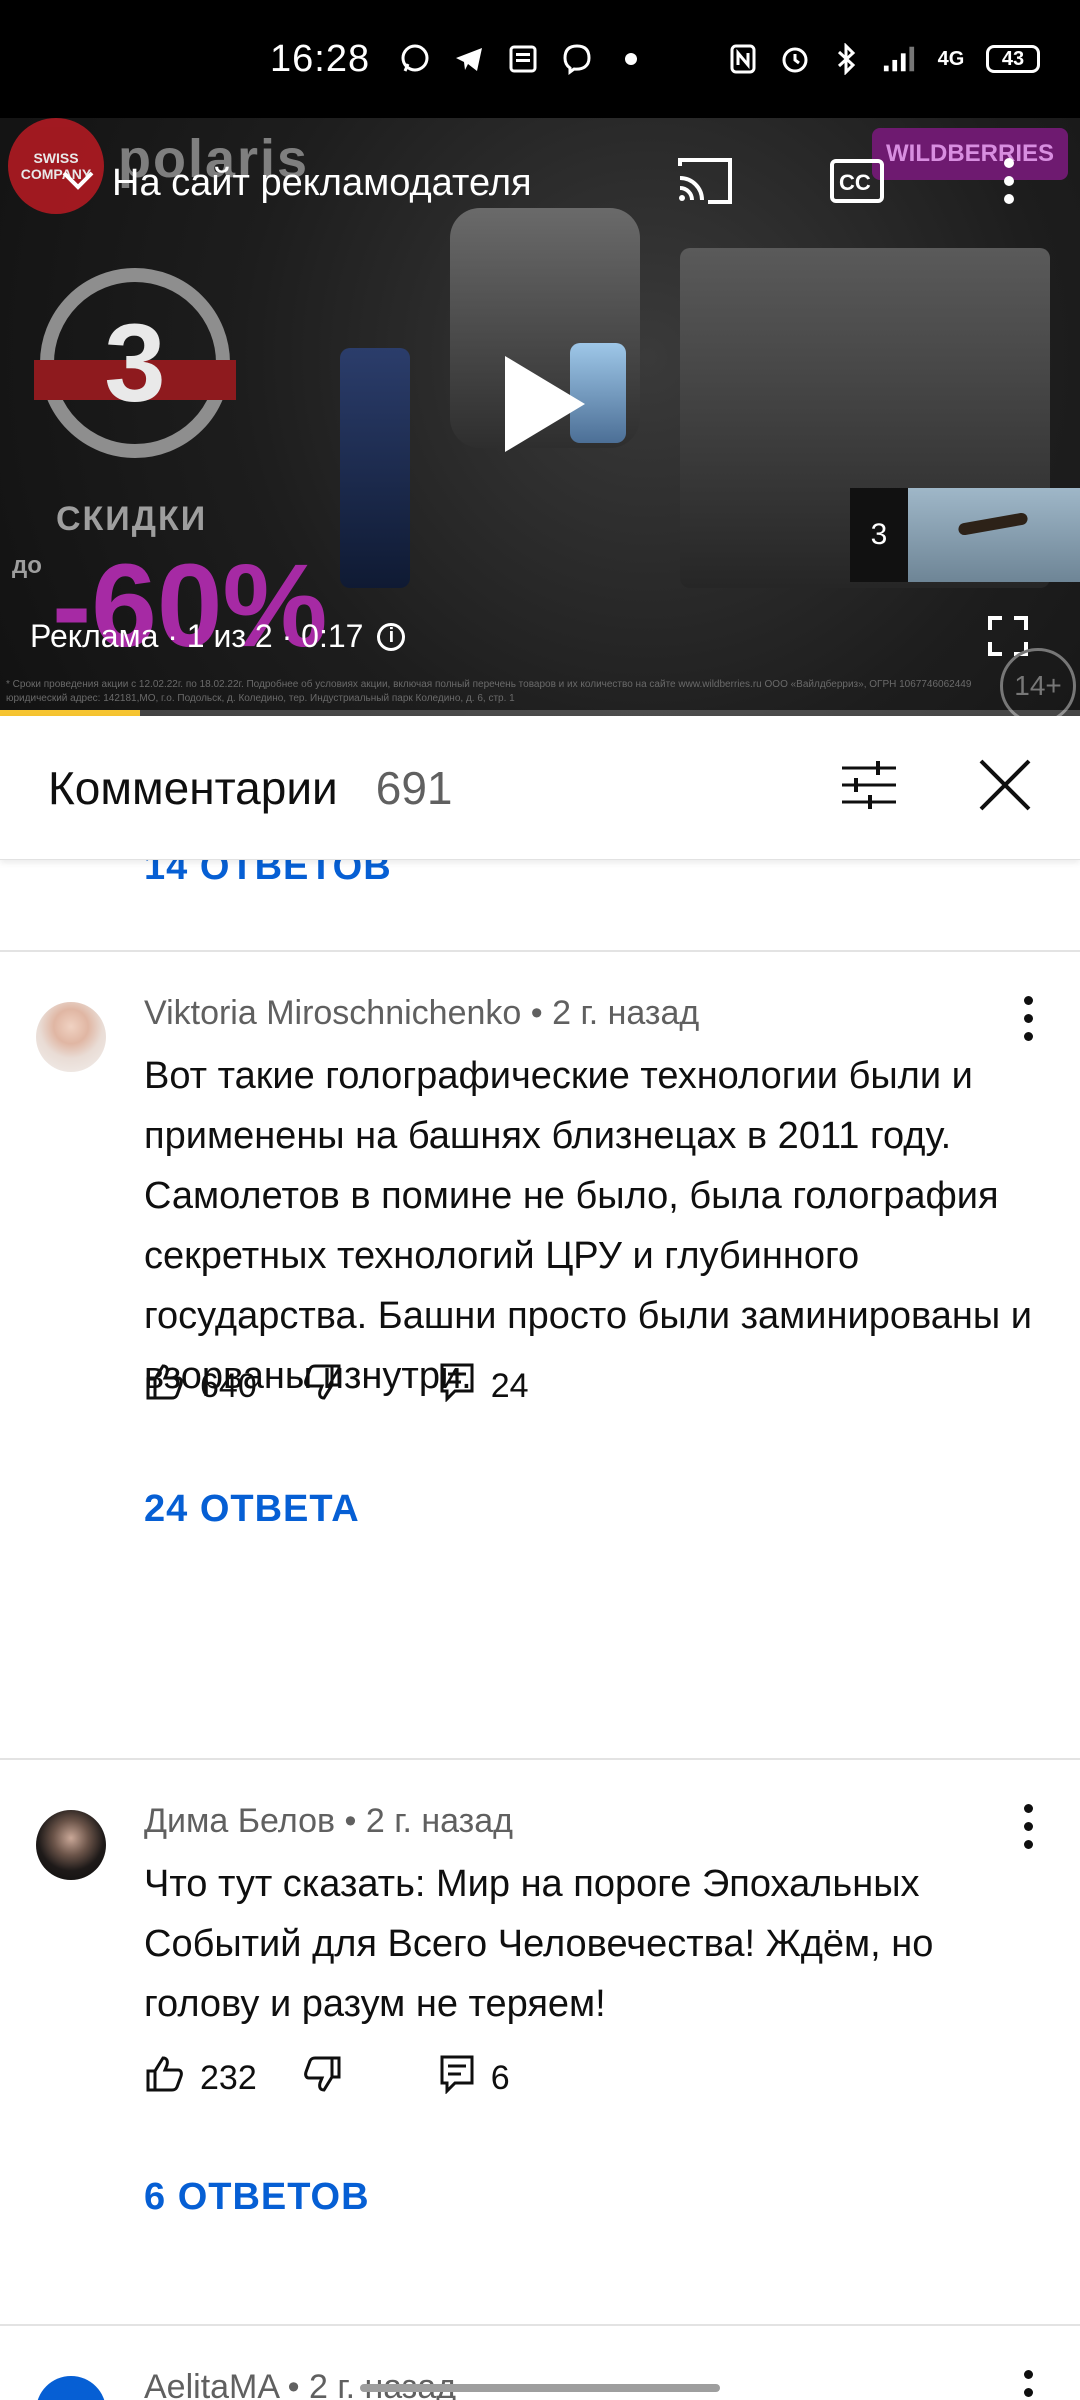 The image size is (1080, 2400). I want to click on guarantee-badge: 3, so click(135, 363).